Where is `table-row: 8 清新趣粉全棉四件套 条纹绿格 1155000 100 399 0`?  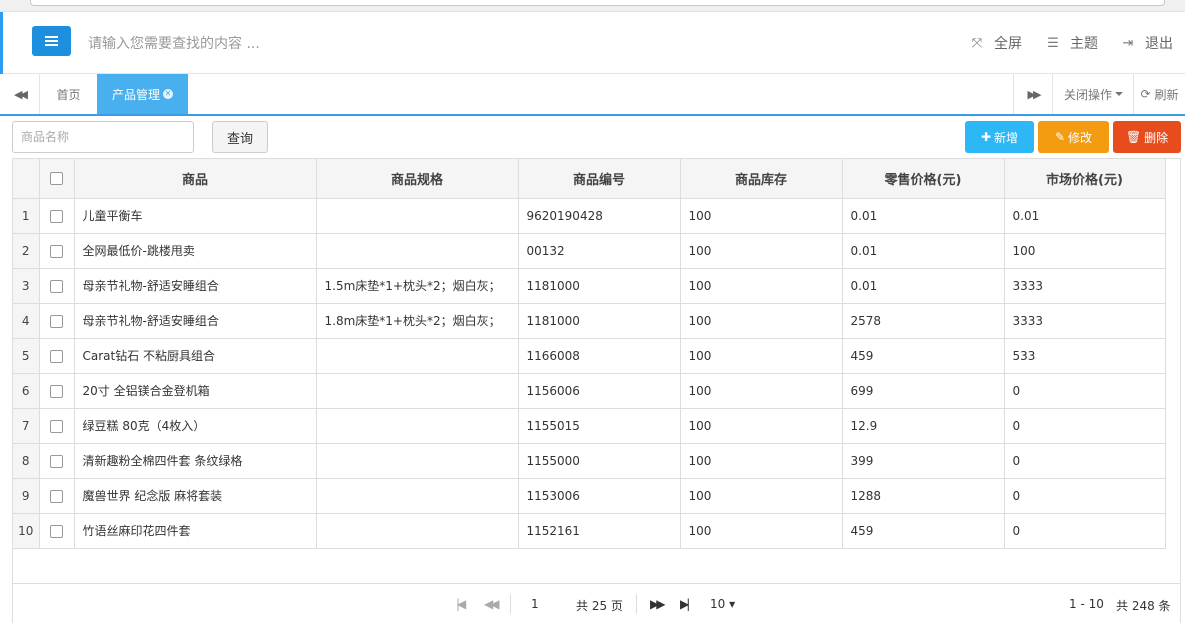
table-row: 8 清新趣粉全棉四件套 条纹绿格 1155000 100 399 0 is located at coordinates (589, 460).